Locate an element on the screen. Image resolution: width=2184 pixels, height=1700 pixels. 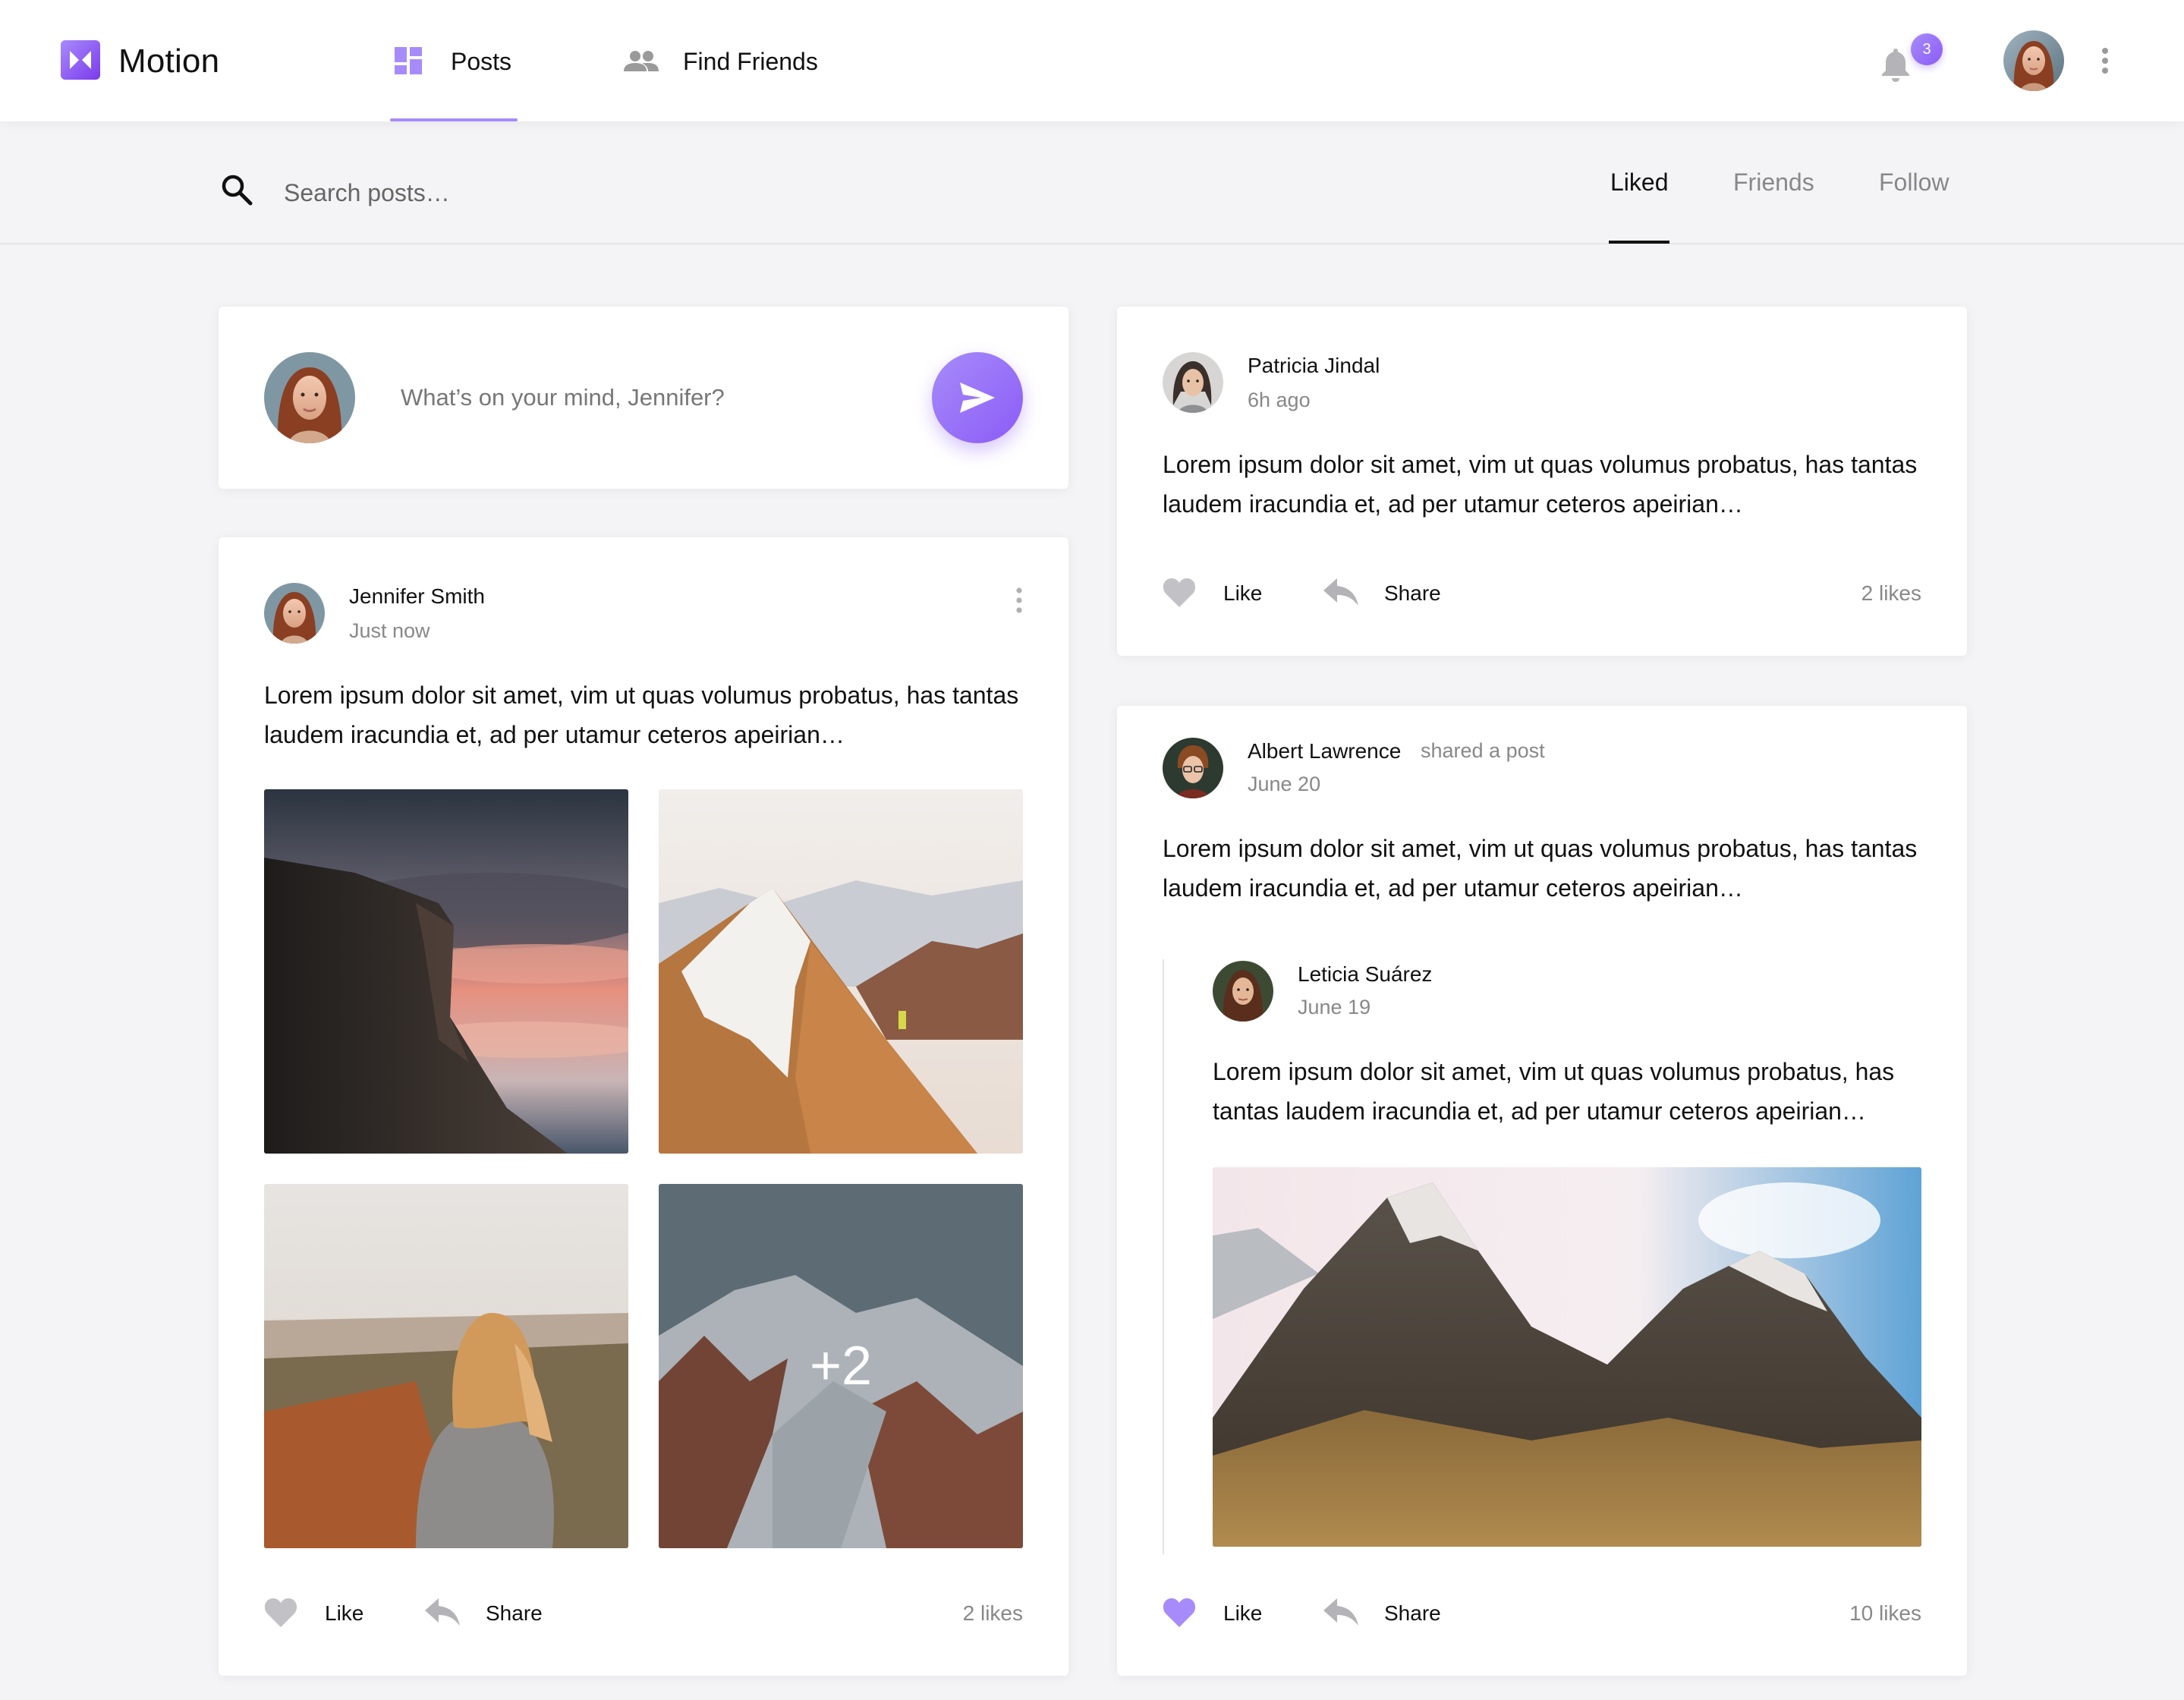
author-name: Albert Lawrence is located at coordinates (1324, 751).